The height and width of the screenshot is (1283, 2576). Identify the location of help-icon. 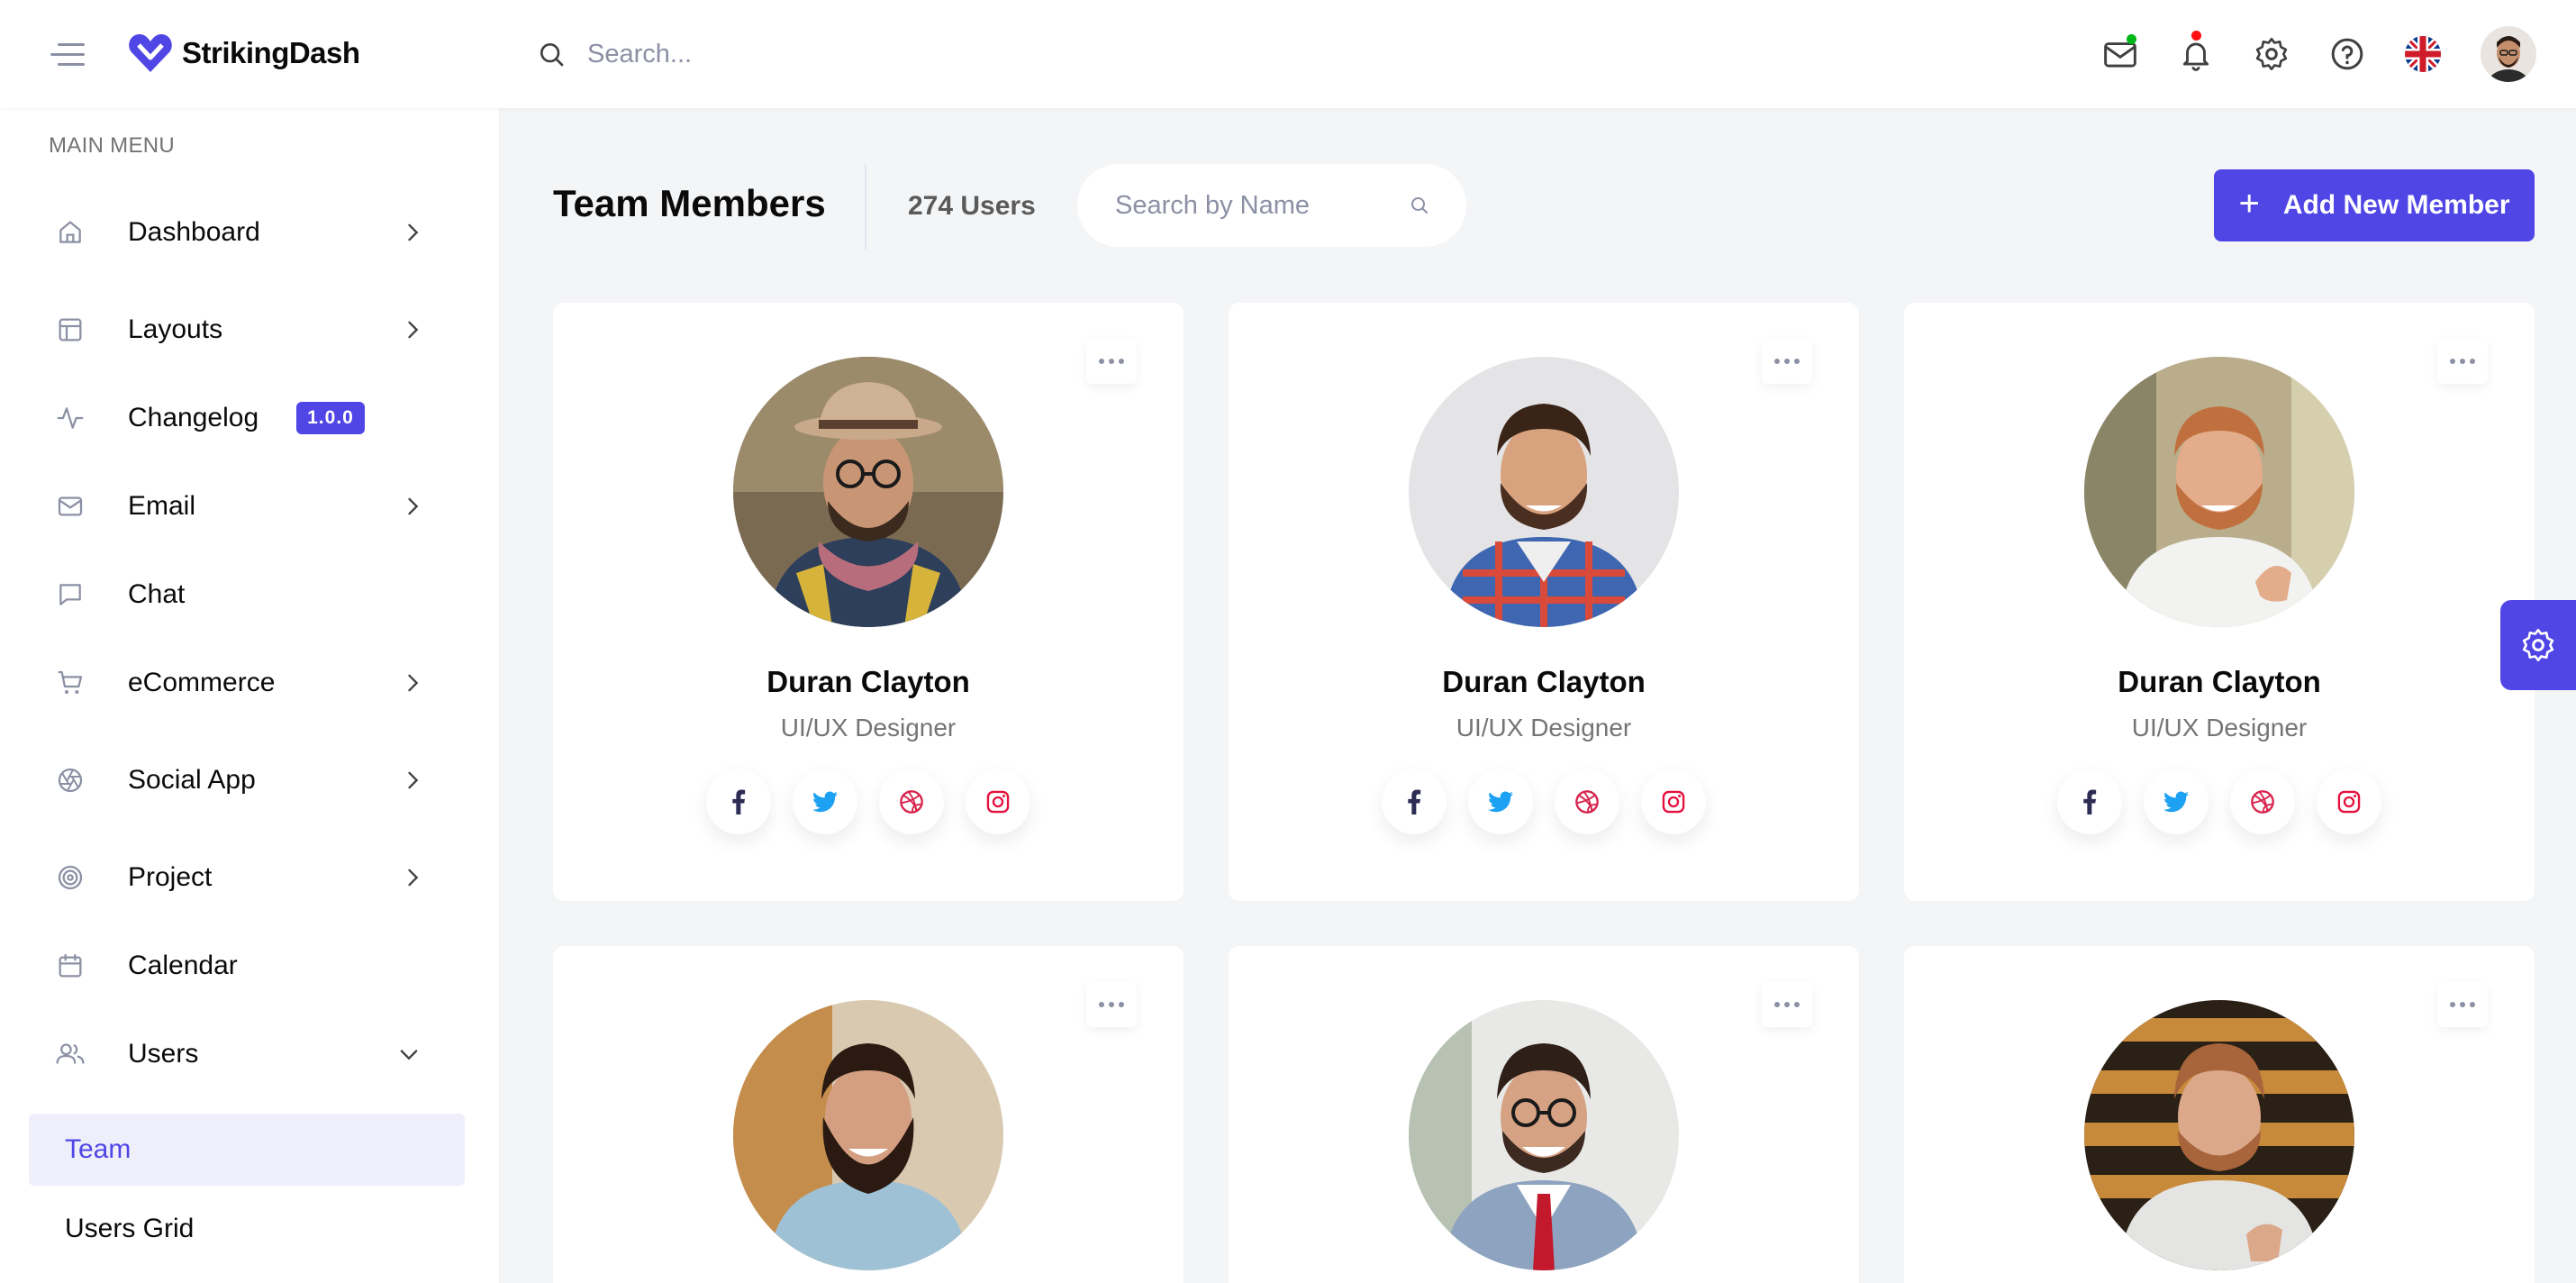
(2347, 54).